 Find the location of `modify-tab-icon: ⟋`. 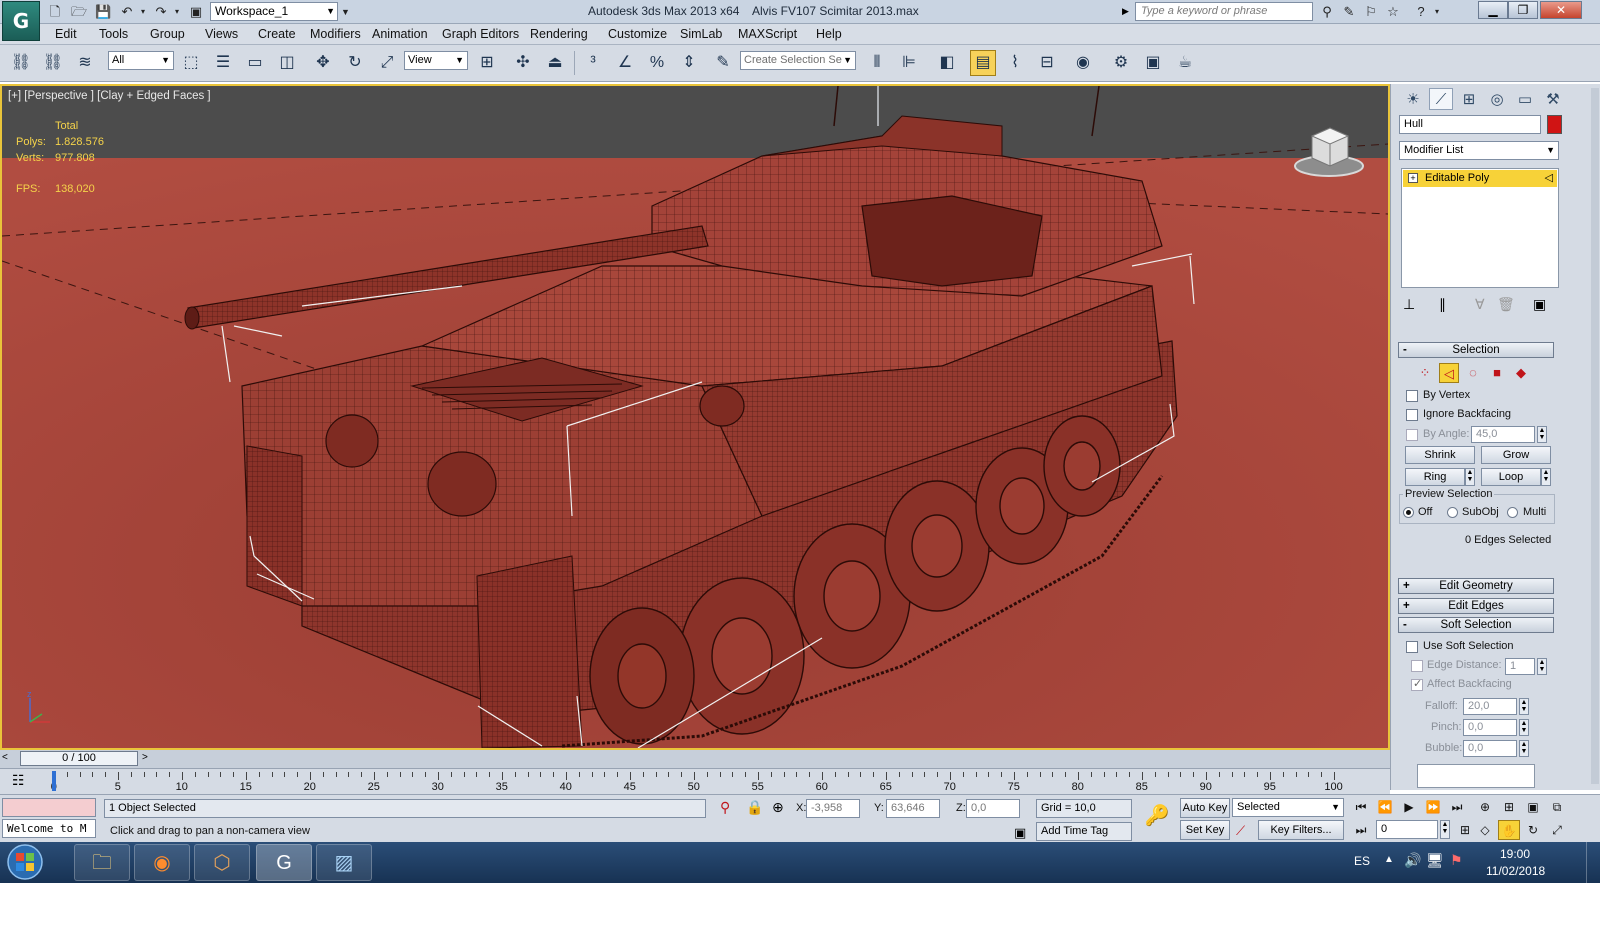

modify-tab-icon: ⟋ is located at coordinates (1441, 99).